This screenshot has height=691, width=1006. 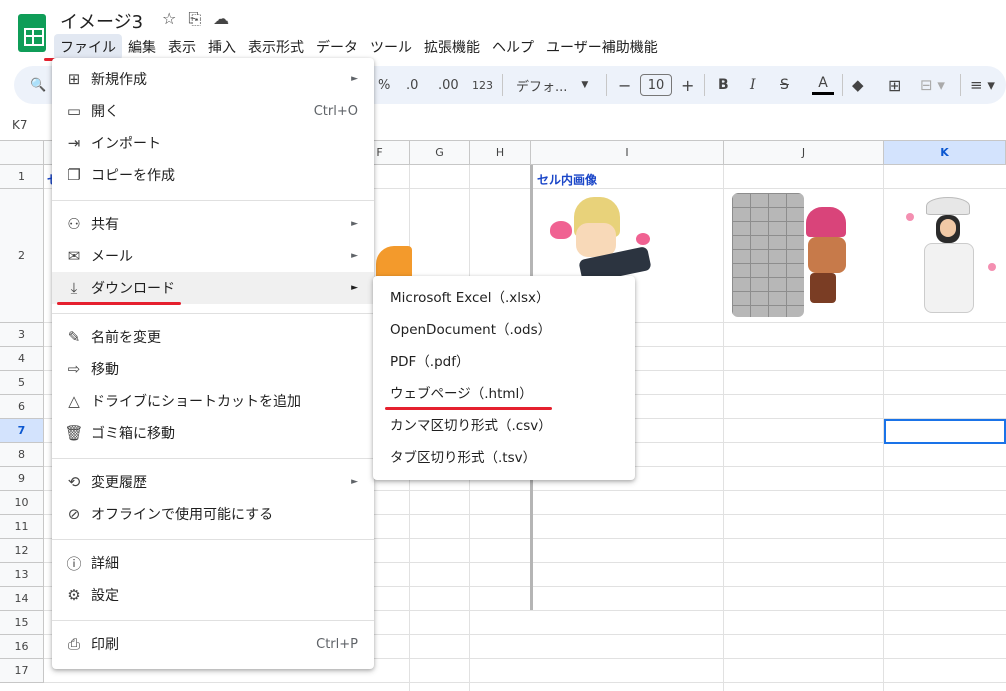 What do you see at coordinates (950, 257) in the screenshot?
I see `cartoon-image-cowgirl` at bounding box center [950, 257].